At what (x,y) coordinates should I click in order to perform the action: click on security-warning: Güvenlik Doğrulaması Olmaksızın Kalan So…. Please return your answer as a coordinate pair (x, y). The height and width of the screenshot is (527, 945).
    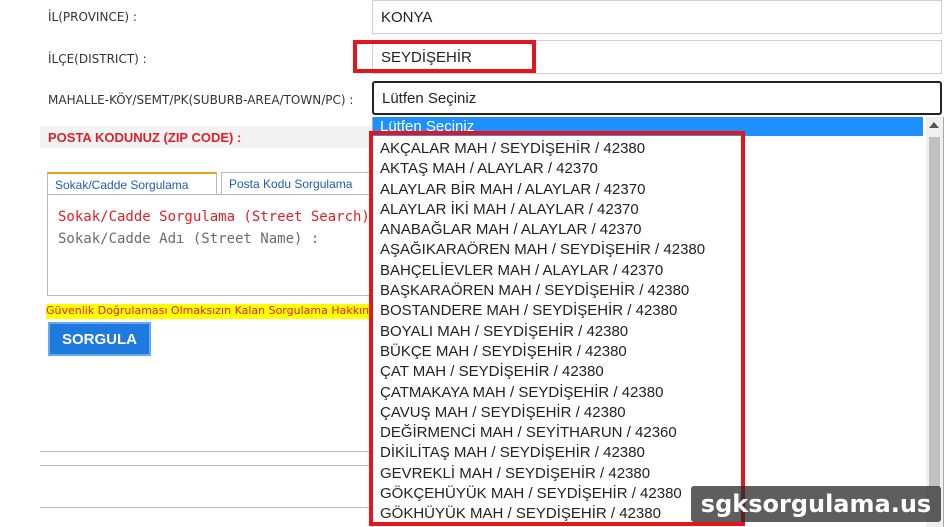
    Looking at the image, I should click on (209, 311).